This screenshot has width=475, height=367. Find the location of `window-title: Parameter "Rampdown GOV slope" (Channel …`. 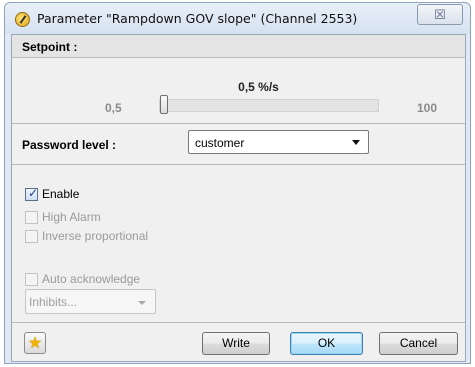

window-title: Parameter "Rampdown GOV slope" (Channel … is located at coordinates (197, 18).